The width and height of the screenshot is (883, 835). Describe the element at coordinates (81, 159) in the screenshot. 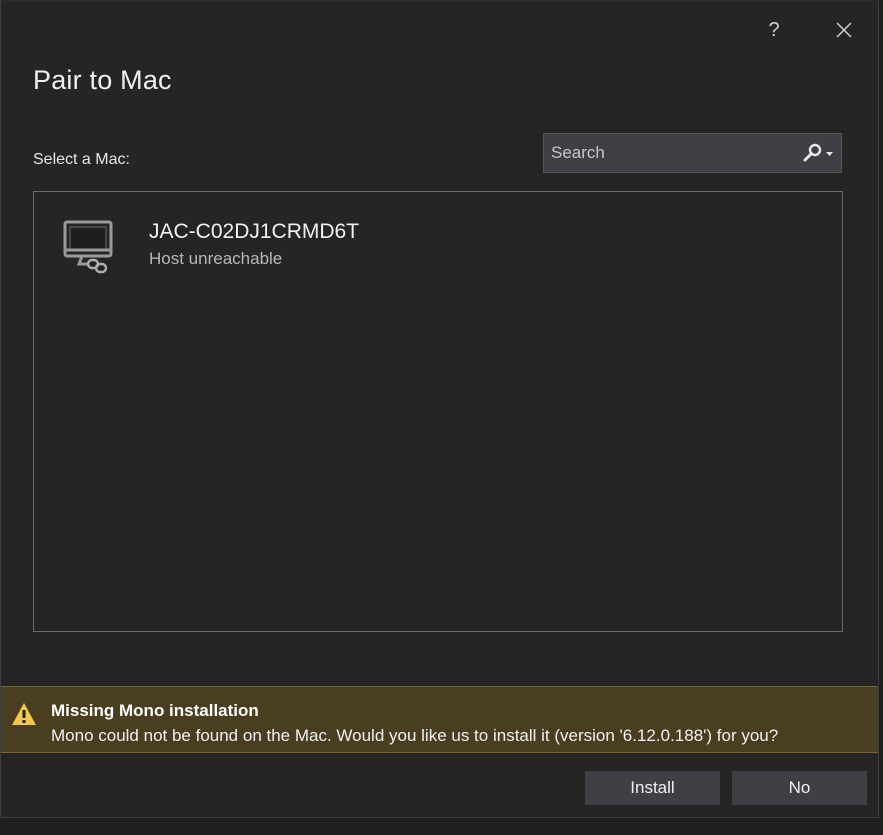

I see `select-mac-label: Select a Mac:` at that location.